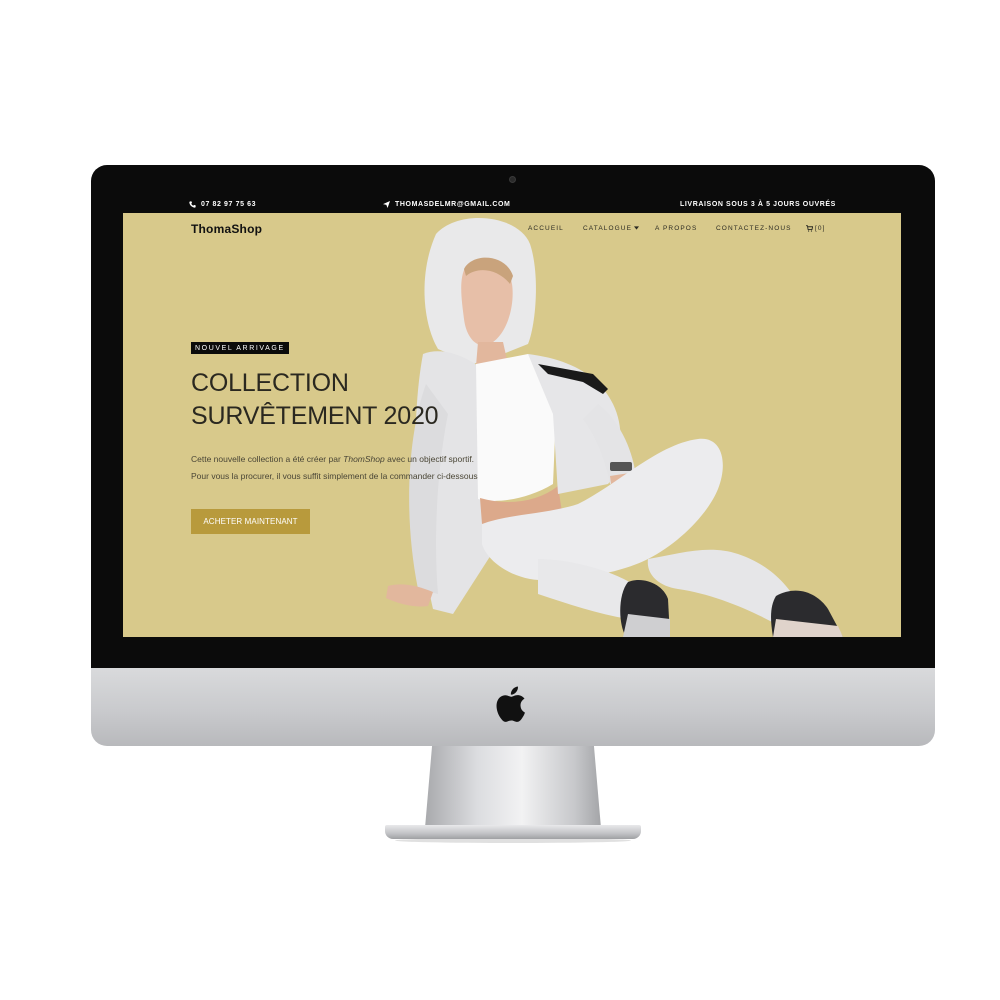 This screenshot has width=1000, height=1000. What do you see at coordinates (510, 704) in the screenshot?
I see `apple-logo-icon` at bounding box center [510, 704].